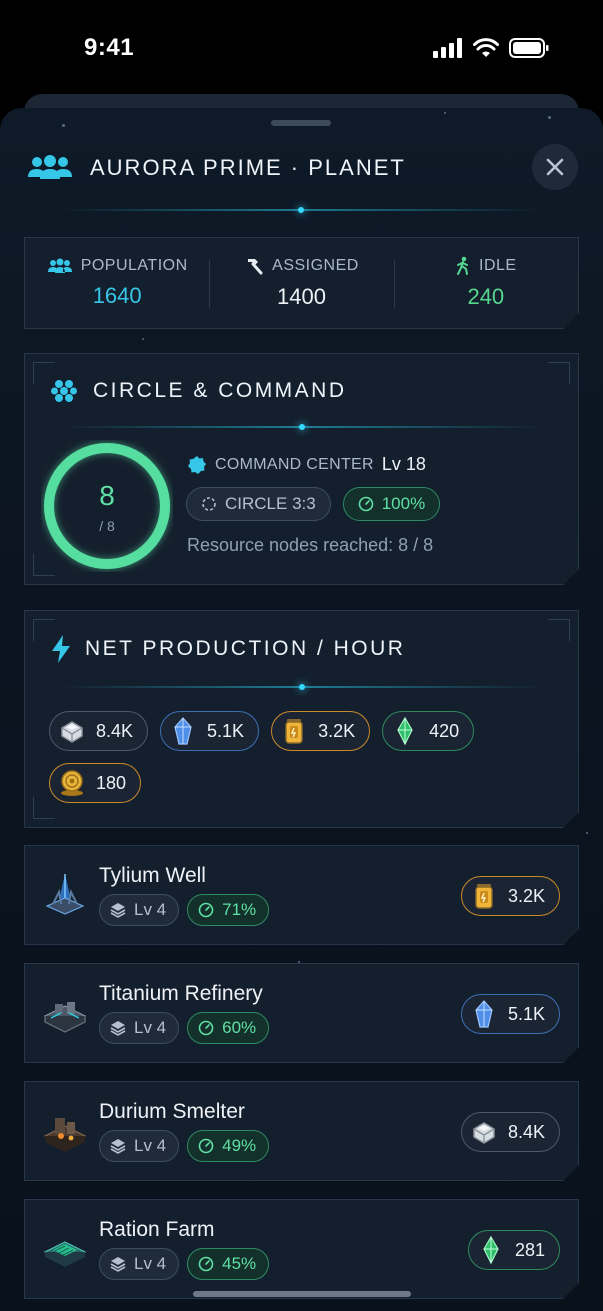 The width and height of the screenshot is (603, 1311). Describe the element at coordinates (239, 1027) in the screenshot. I see `efficiency-label: 60%` at that location.